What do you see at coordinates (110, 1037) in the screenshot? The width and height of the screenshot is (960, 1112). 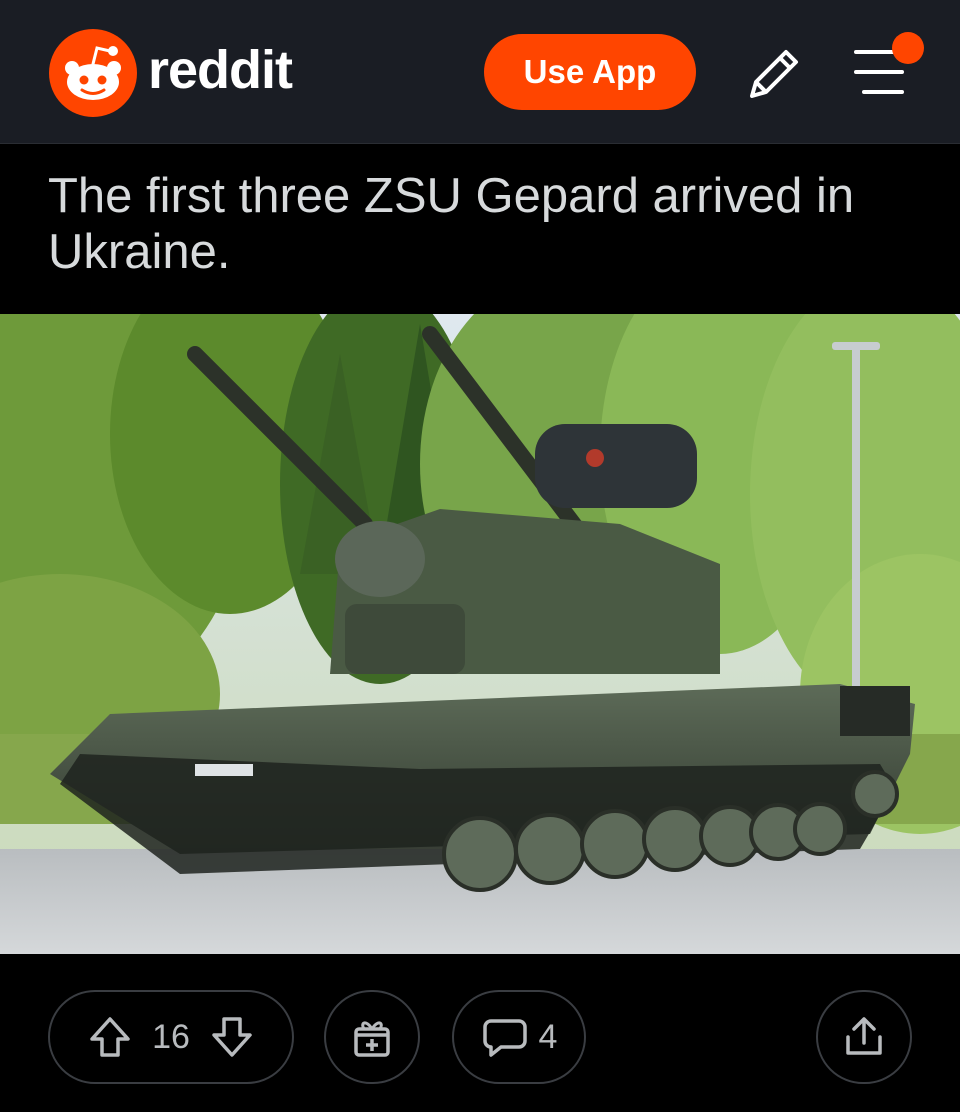 I see `upvote-arrow-icon` at bounding box center [110, 1037].